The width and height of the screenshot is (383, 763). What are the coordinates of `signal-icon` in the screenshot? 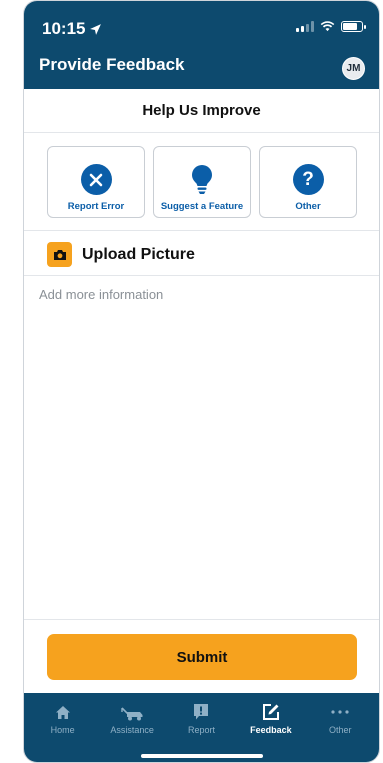 It's located at (305, 26).